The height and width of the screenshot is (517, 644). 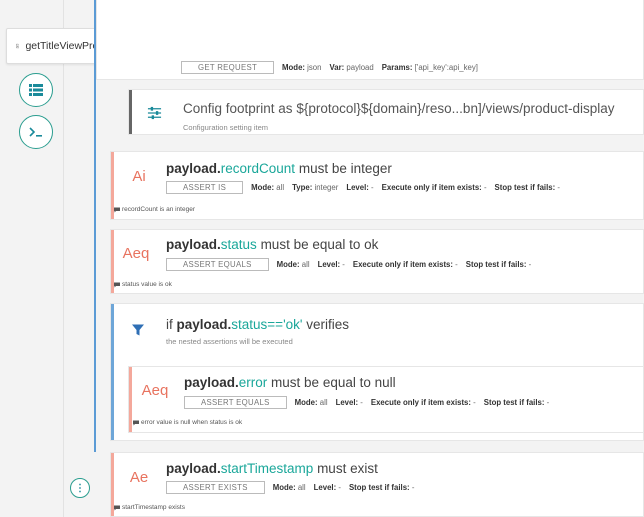 What do you see at coordinates (143, 284) in the screenshot?
I see `assert-equals-status-comment: status value is ok` at bounding box center [143, 284].